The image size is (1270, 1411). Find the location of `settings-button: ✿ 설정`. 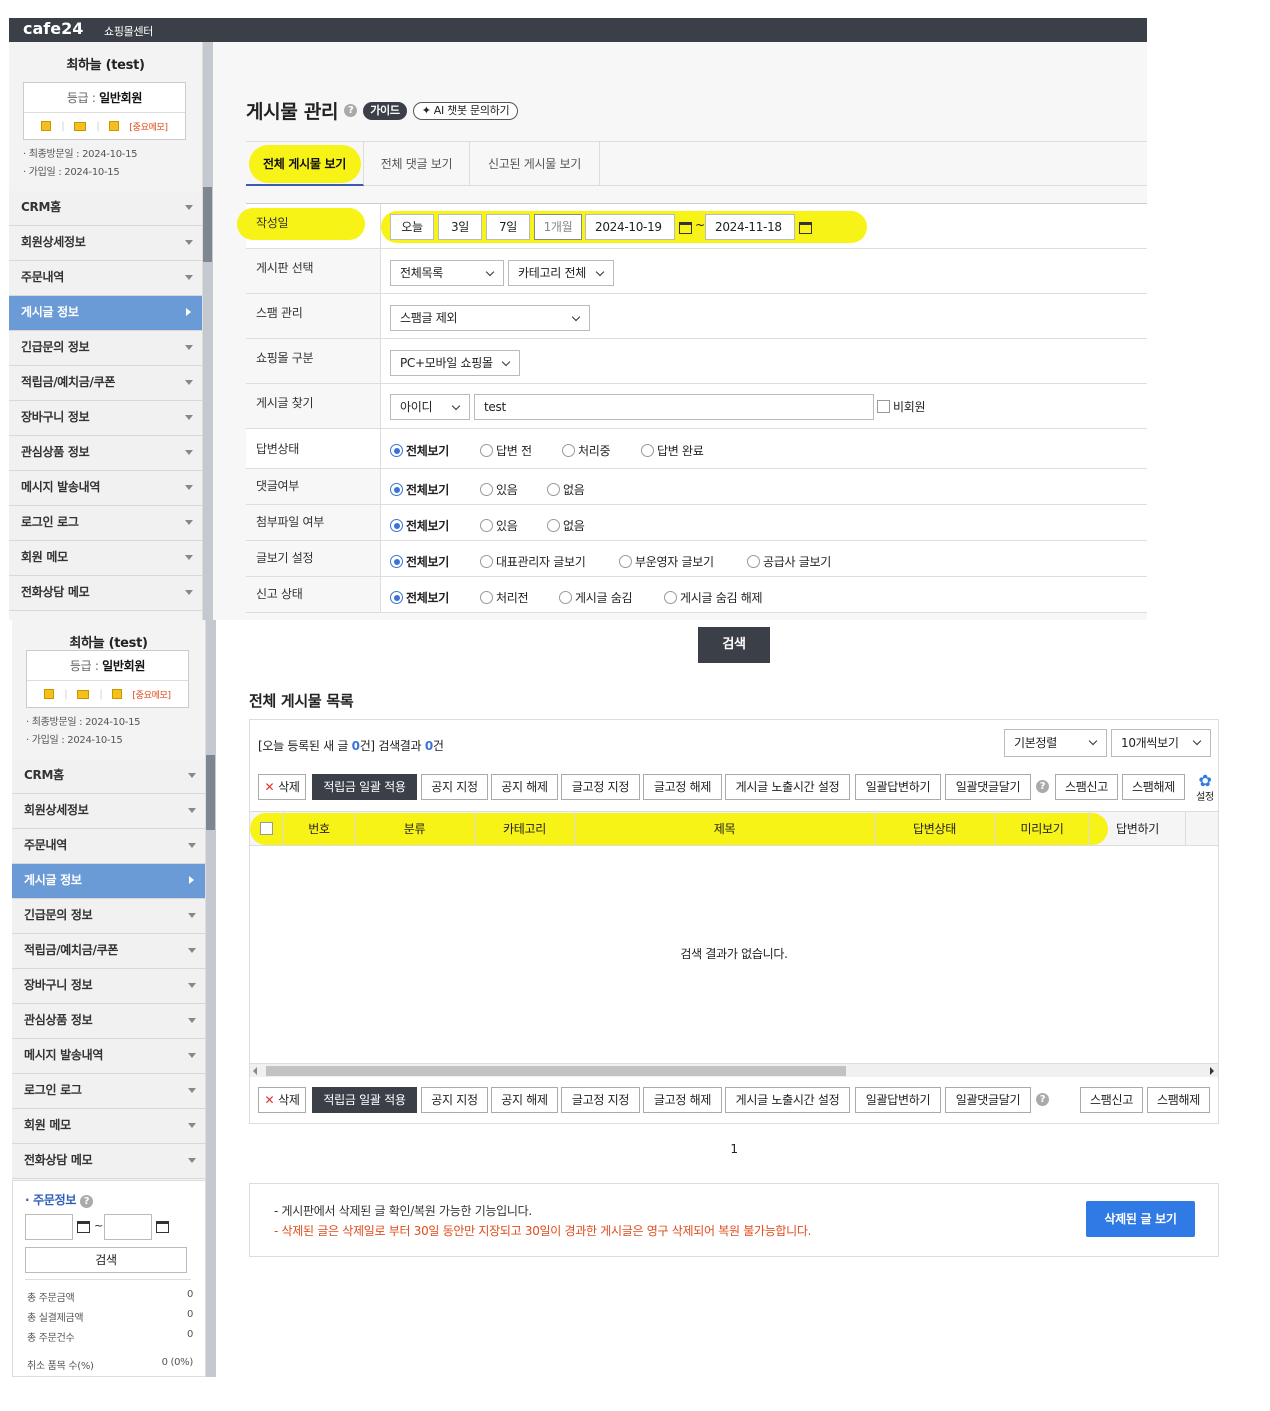

settings-button: ✿ 설정 is located at coordinates (1205, 788).